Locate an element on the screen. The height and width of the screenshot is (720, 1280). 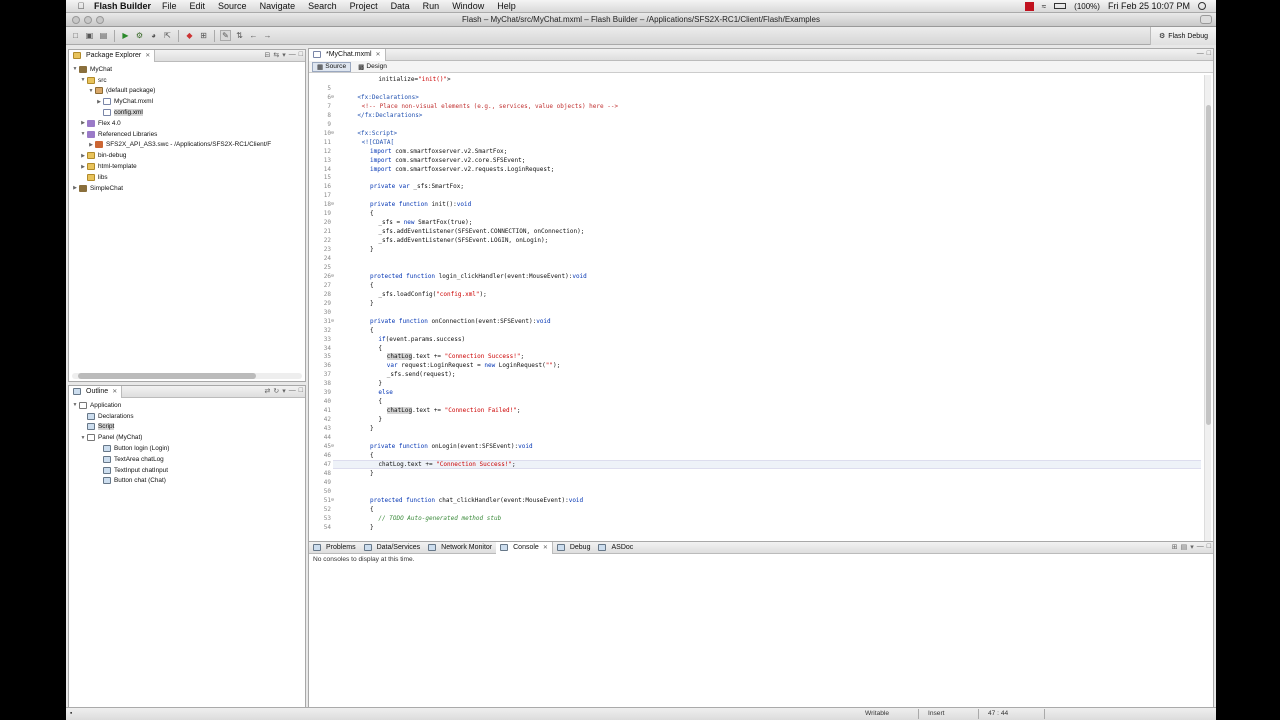
menu-source: Source is located at coordinates (232, 6).